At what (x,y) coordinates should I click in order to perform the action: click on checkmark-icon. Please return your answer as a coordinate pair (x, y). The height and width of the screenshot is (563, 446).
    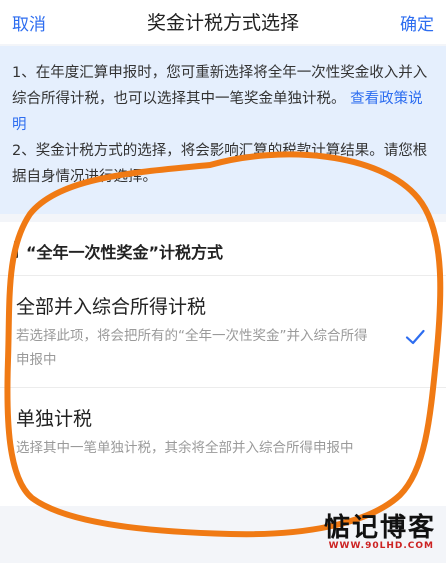
    Looking at the image, I should click on (415, 337).